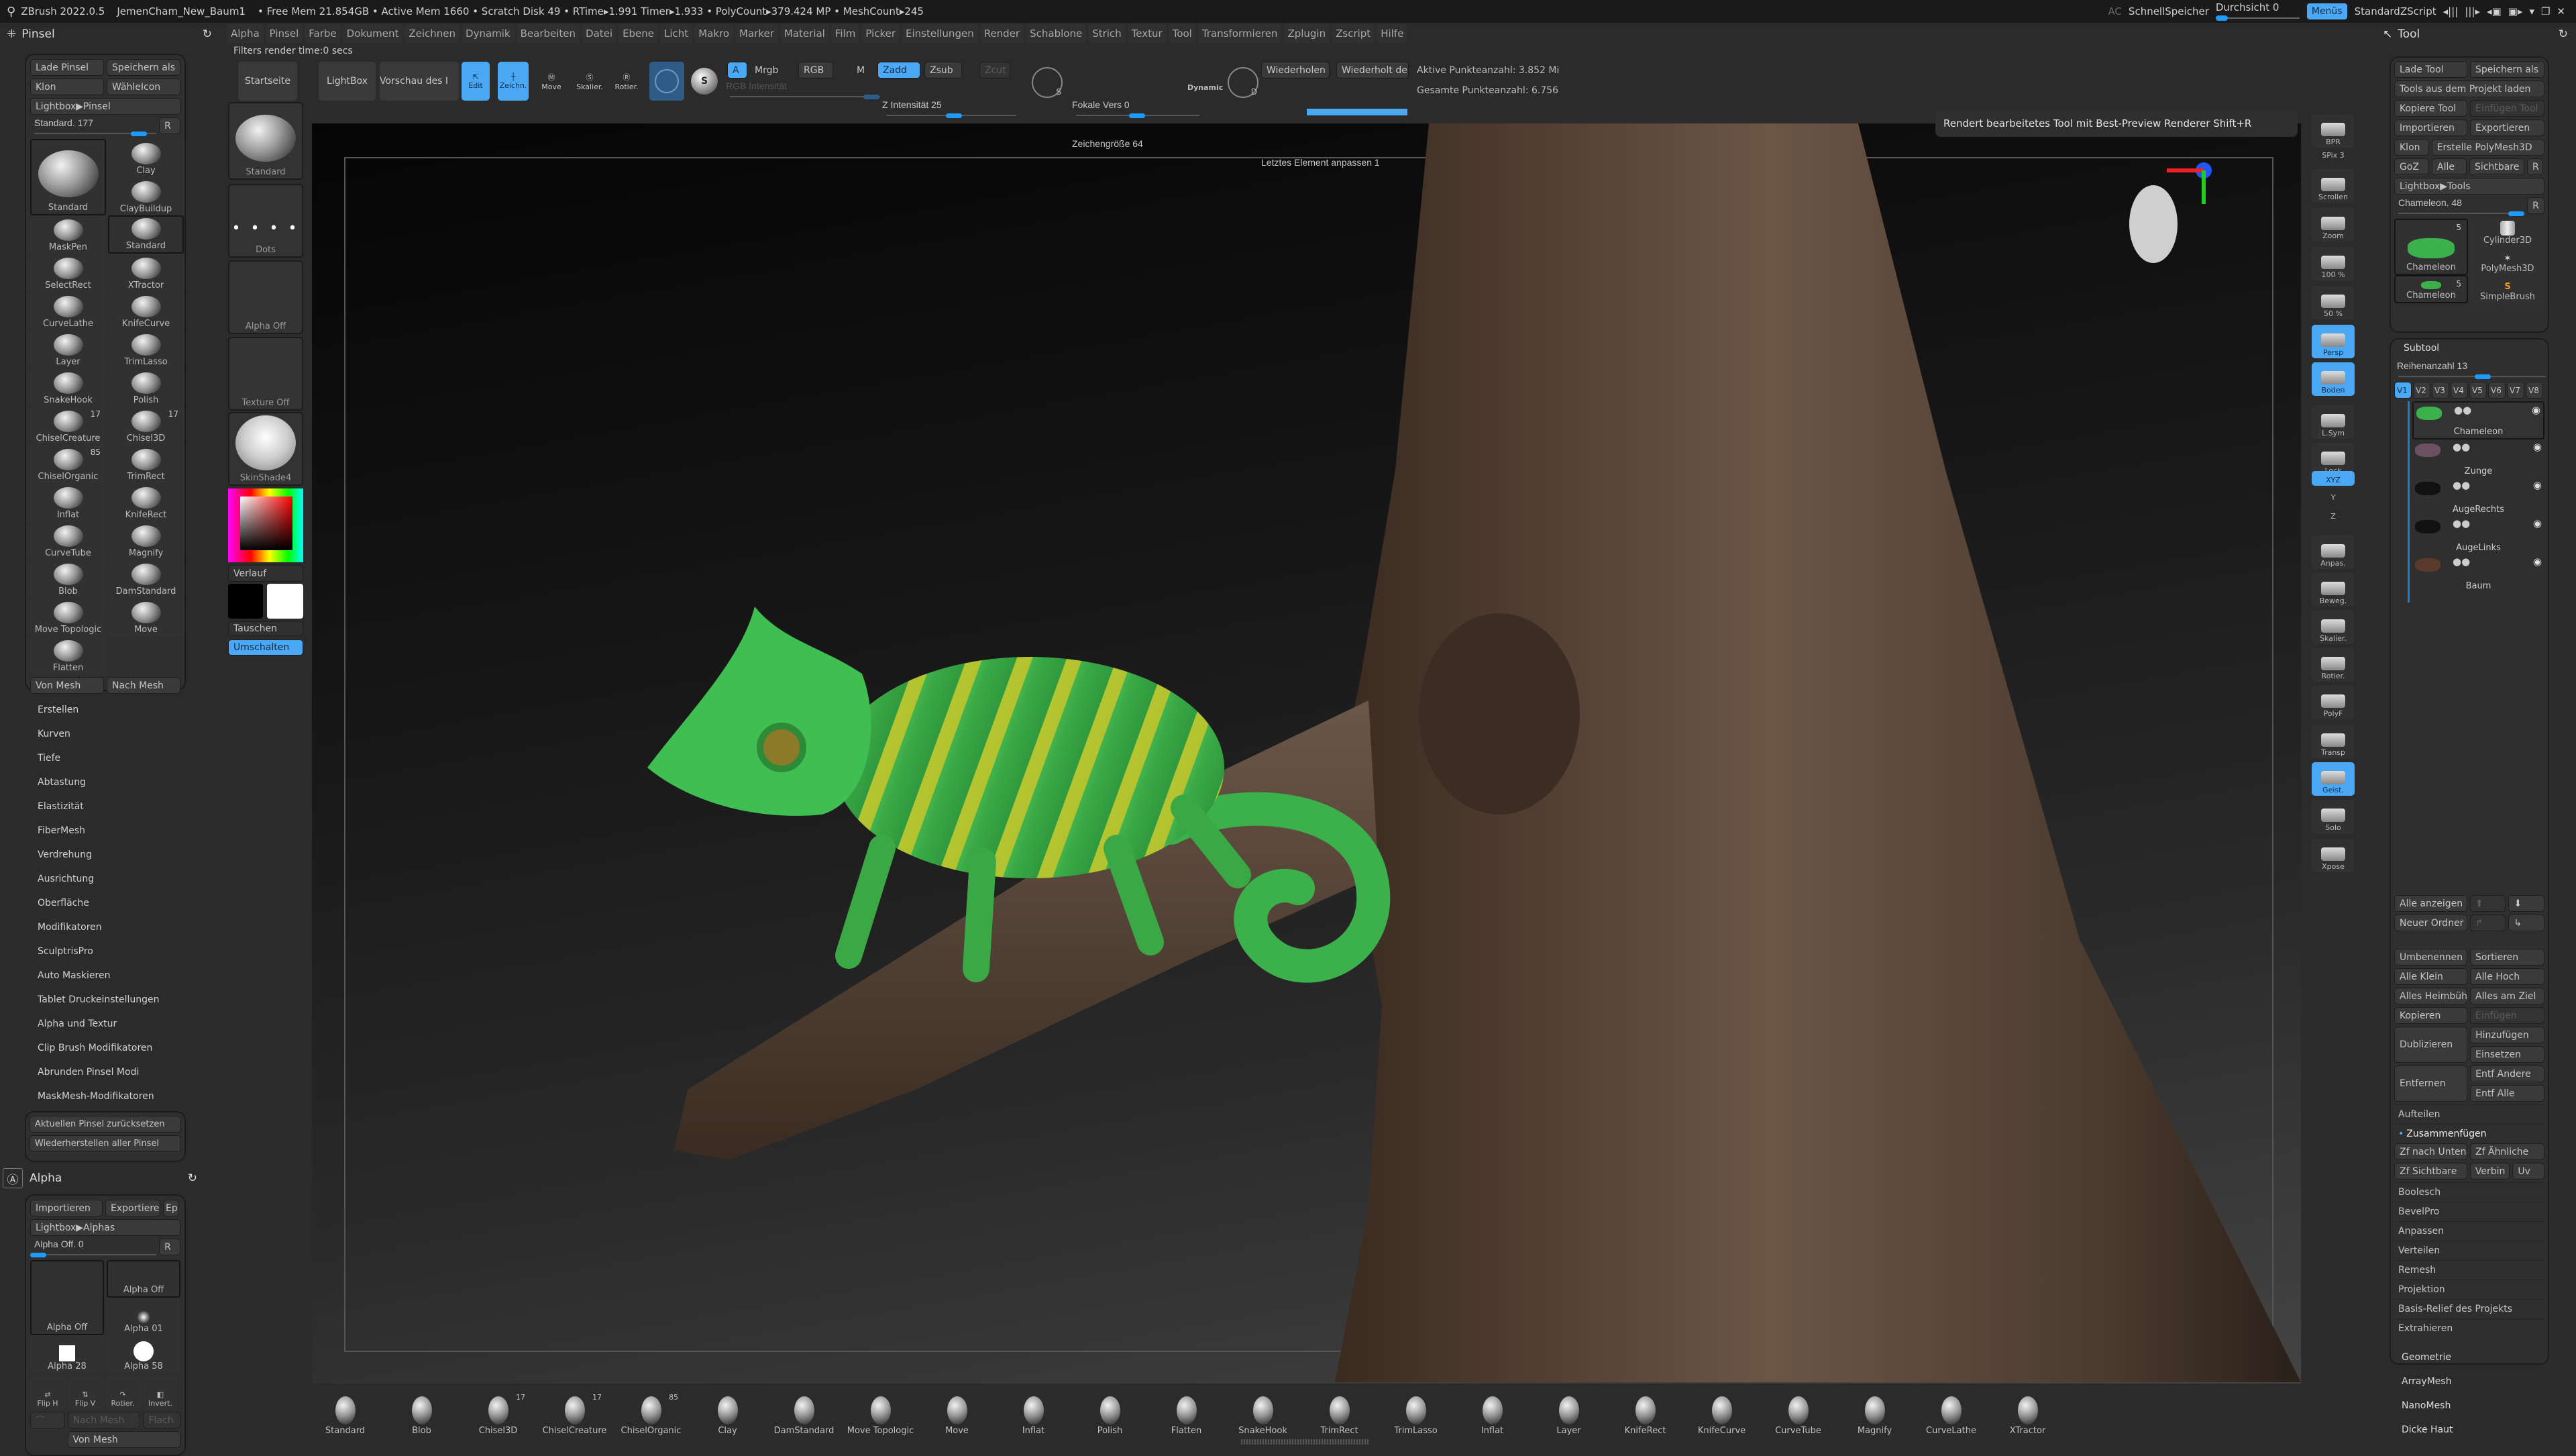 The image size is (2576, 1456). I want to click on brush-slider: Standard. 177, so click(93, 126).